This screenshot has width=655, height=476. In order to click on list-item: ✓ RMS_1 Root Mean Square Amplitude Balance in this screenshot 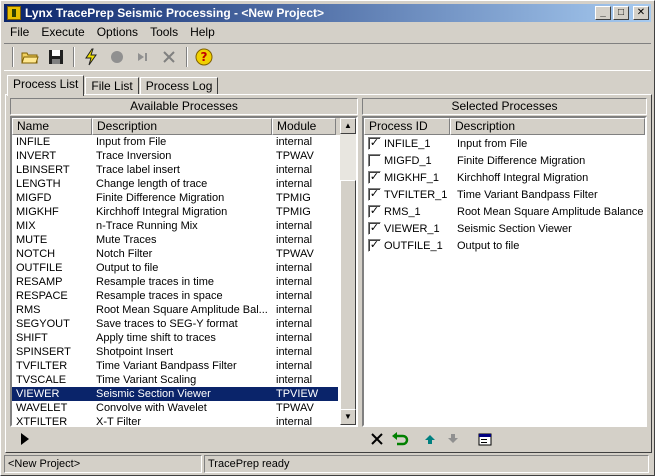, I will do `click(504, 211)`.